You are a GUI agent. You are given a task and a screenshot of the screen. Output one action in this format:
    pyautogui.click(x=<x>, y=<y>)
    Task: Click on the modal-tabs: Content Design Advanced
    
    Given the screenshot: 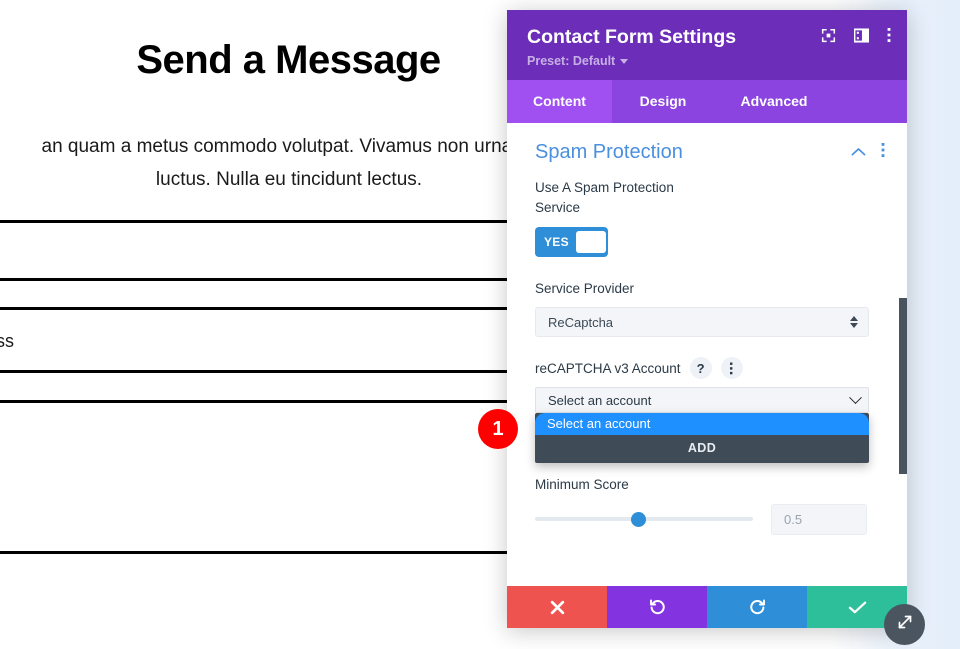 What is the action you would take?
    pyautogui.click(x=707, y=102)
    